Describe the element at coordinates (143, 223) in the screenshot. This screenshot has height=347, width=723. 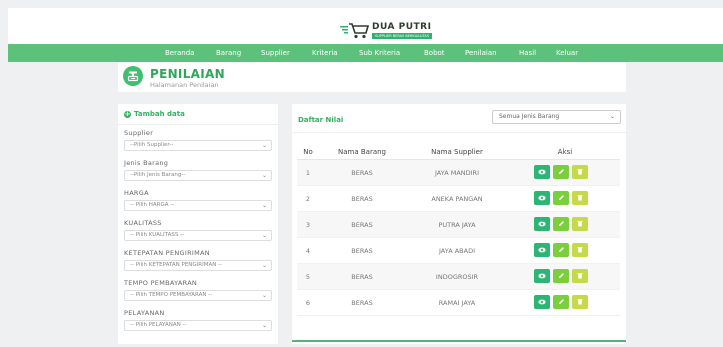
I see `kualitas-label: KUALITASS` at that location.